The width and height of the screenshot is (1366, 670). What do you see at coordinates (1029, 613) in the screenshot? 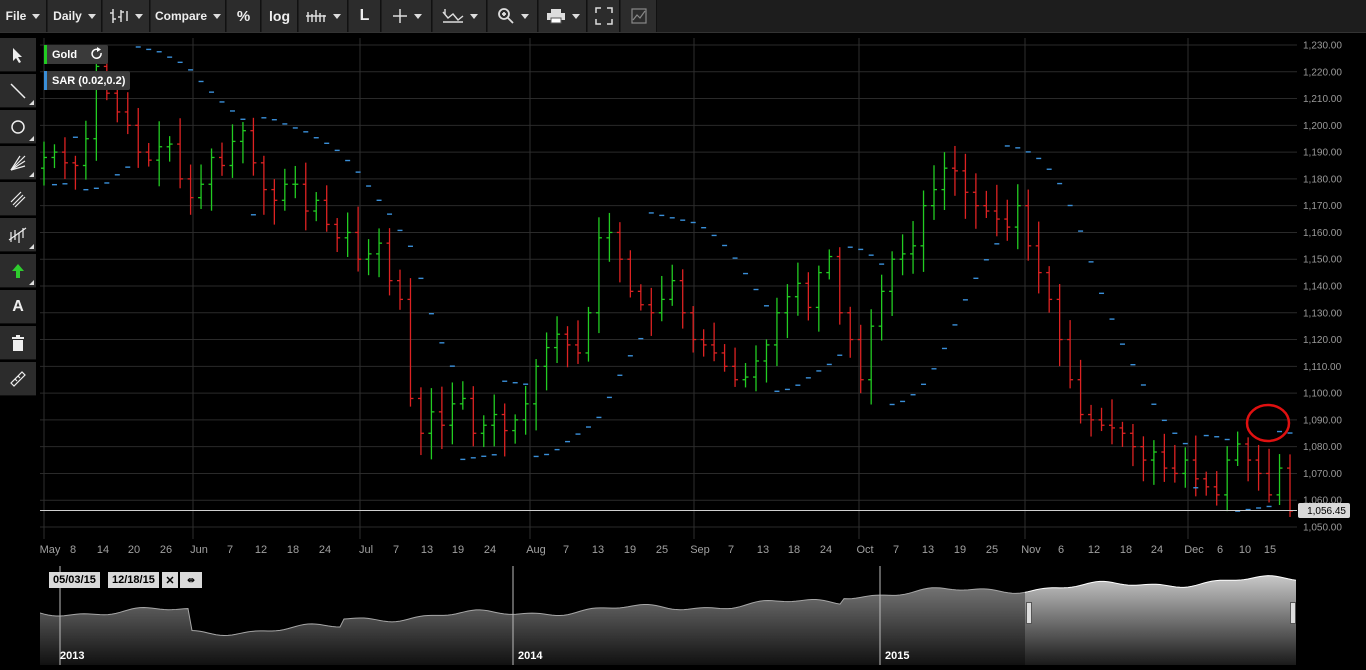
I see `navigator-left-handle` at bounding box center [1029, 613].